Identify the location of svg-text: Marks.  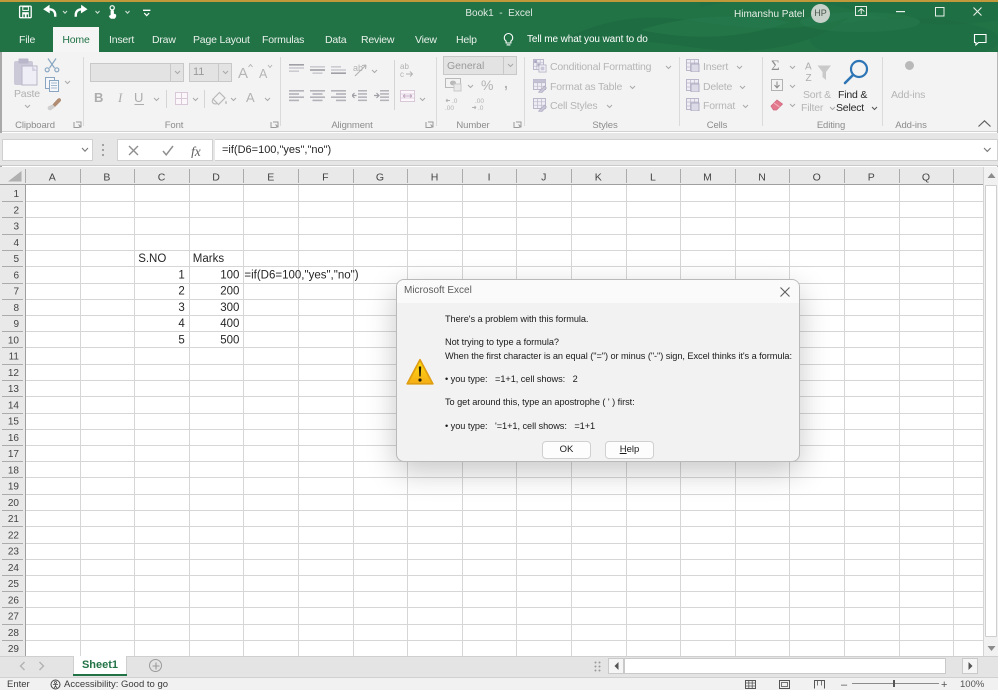
(209, 259).